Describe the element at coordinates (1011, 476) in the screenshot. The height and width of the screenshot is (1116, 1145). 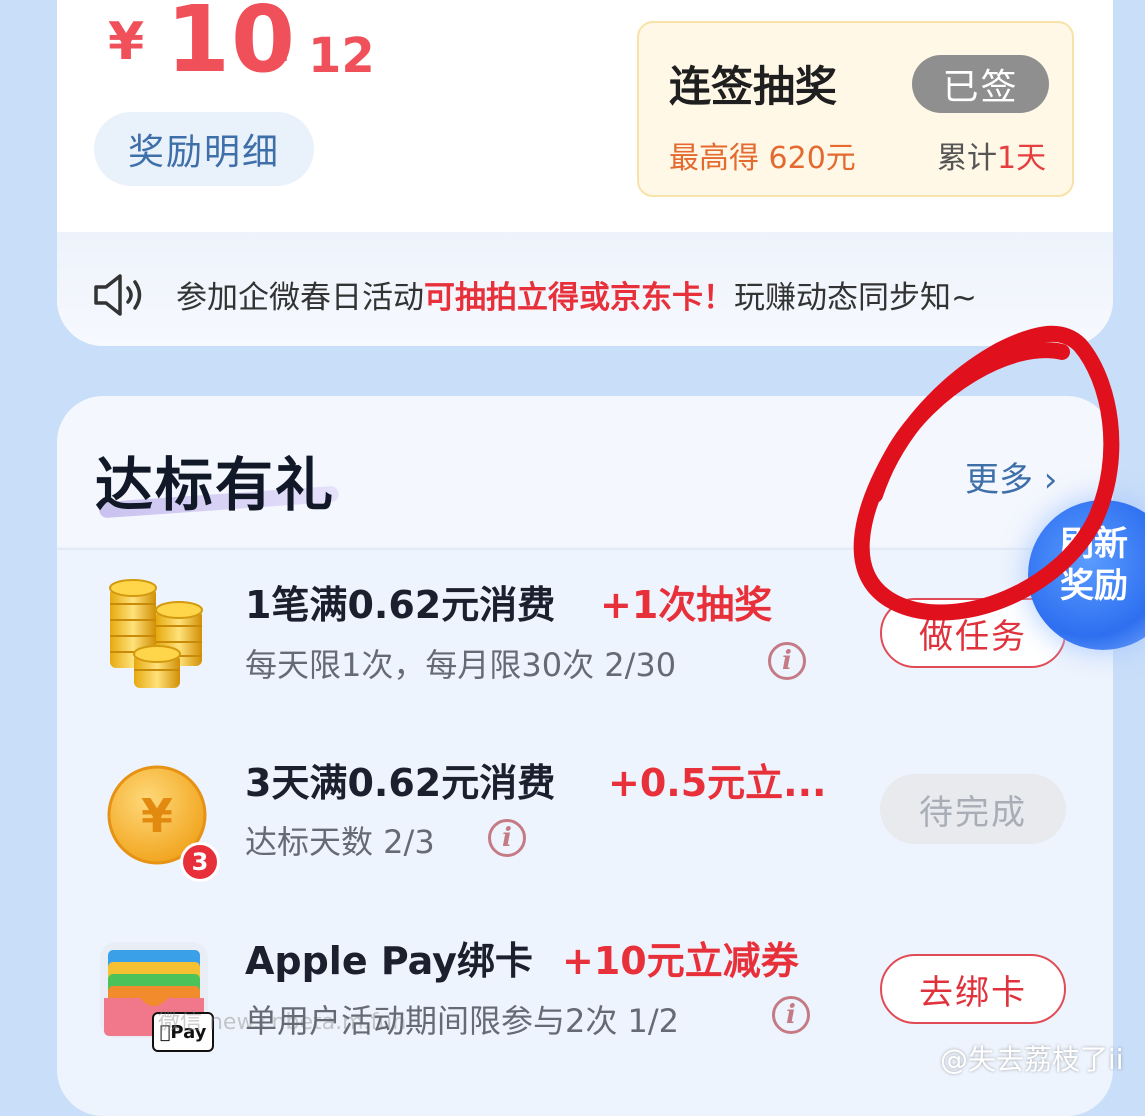
I see `more-link: 更多 ›` at that location.